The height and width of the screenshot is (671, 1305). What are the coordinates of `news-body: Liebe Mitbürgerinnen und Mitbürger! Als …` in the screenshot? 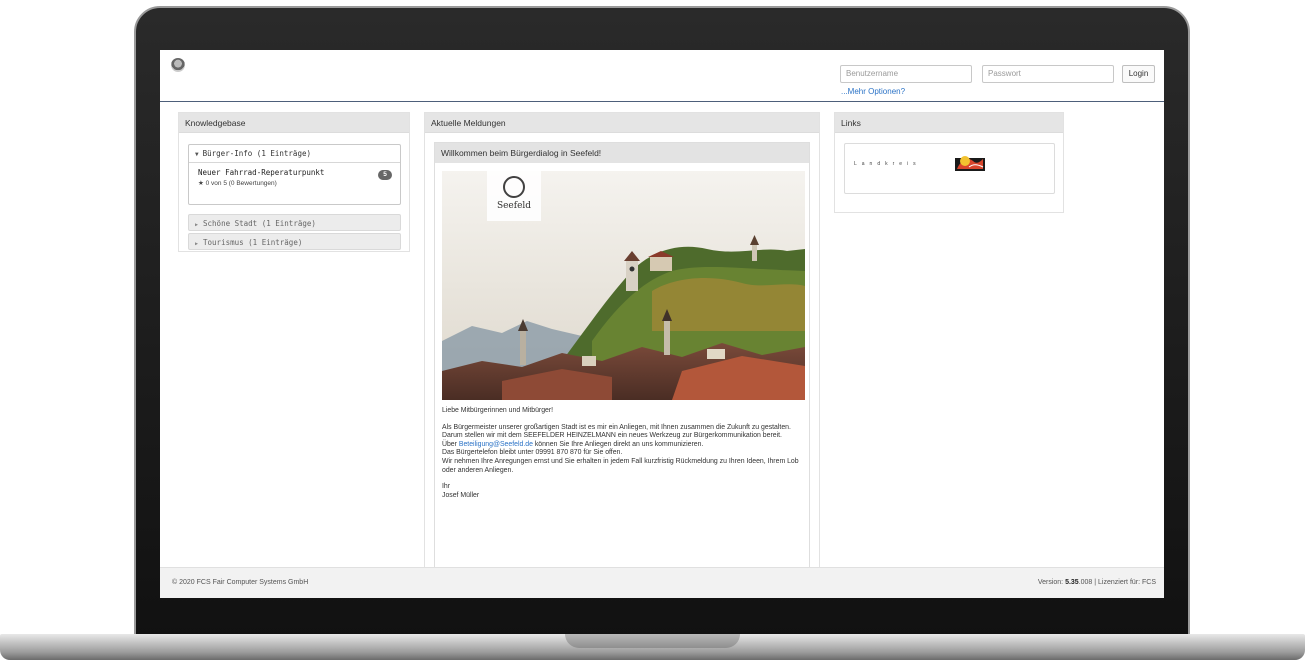 It's located at (623, 453).